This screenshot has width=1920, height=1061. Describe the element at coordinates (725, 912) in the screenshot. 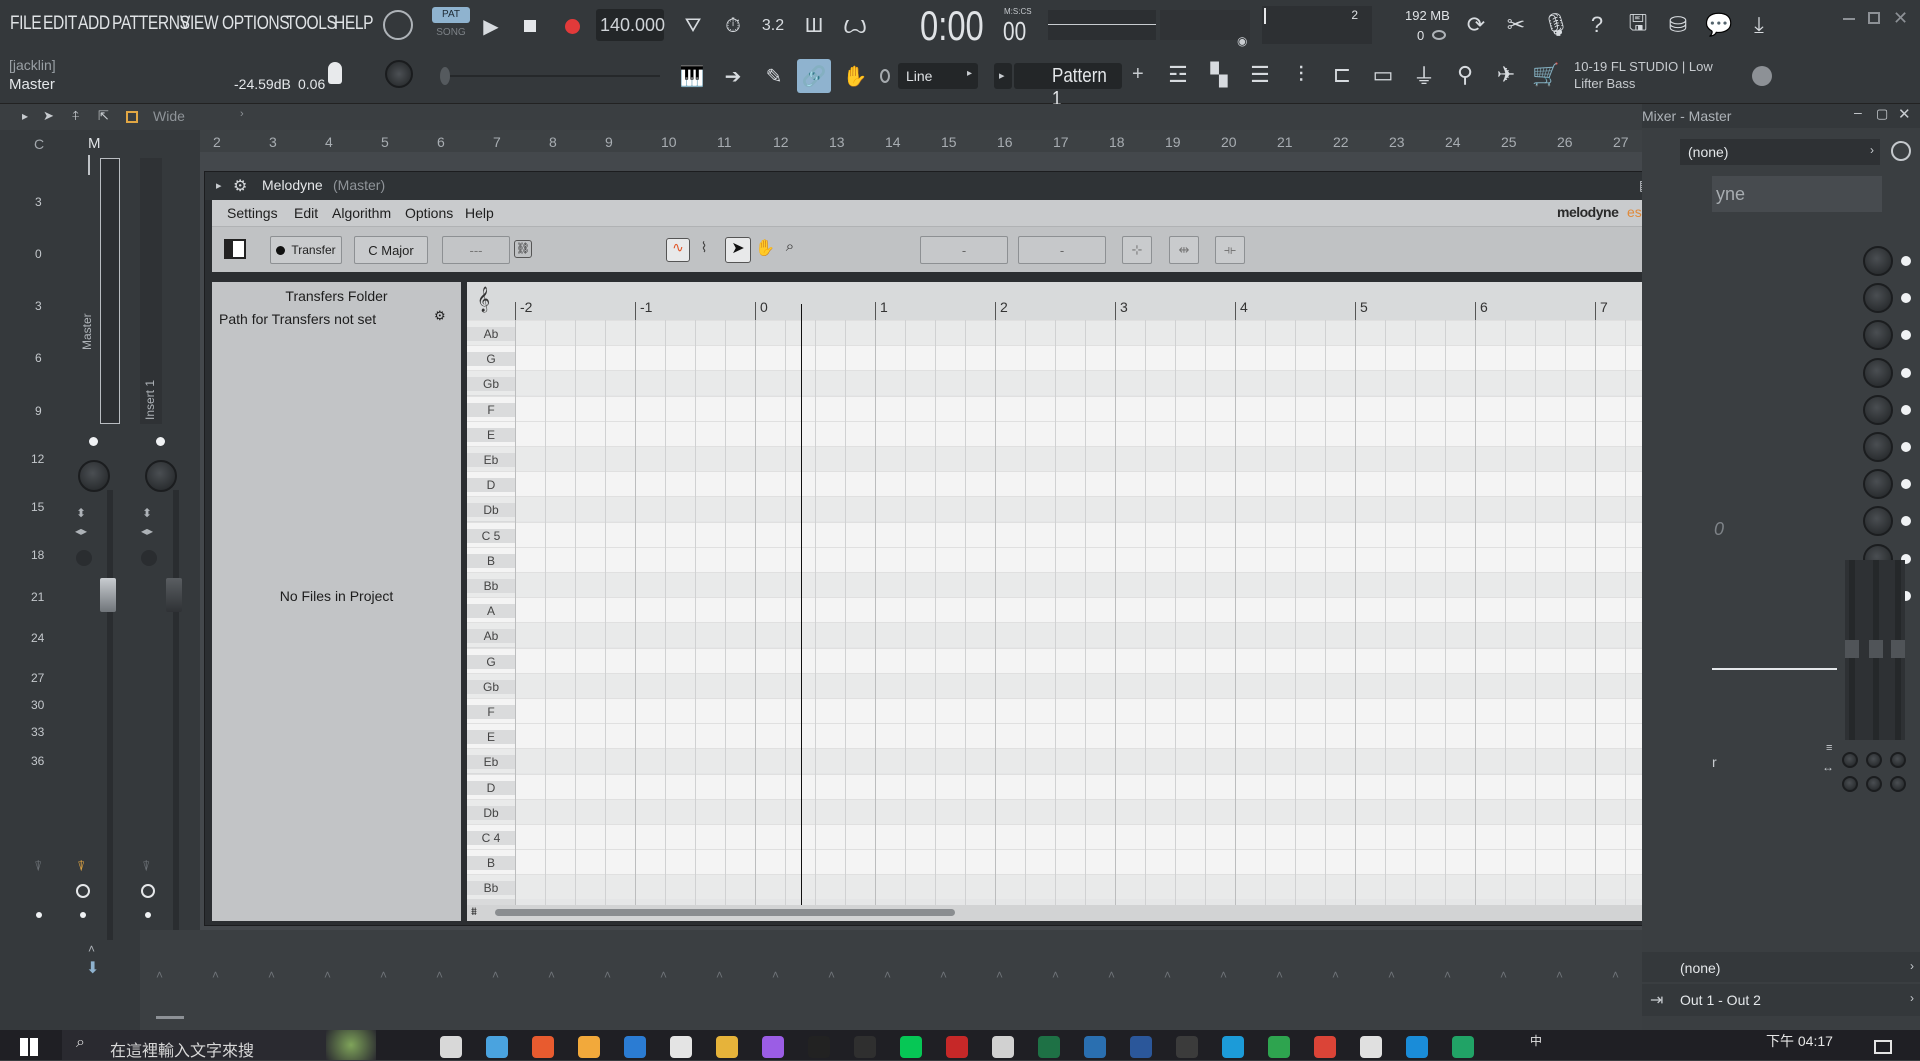

I see `horizontal-scroll-thumb` at that location.